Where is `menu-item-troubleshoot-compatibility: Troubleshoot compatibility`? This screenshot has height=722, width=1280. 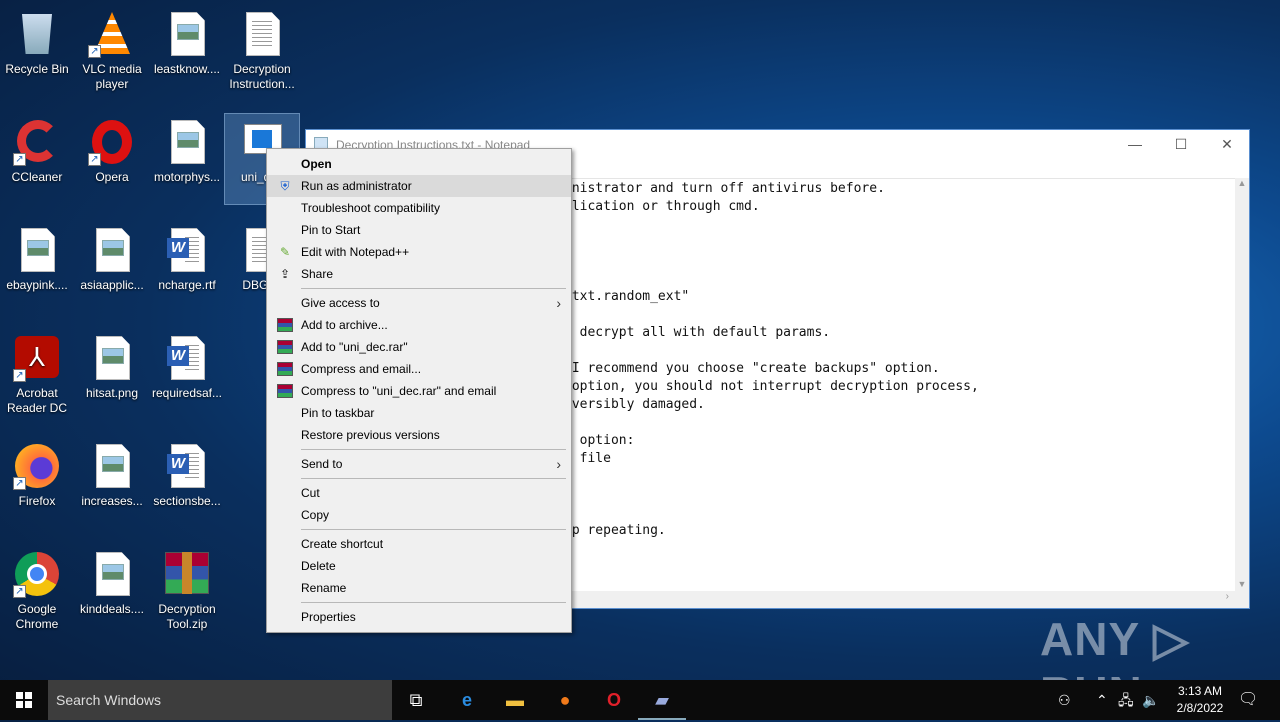
menu-item-troubleshoot-compatibility: Troubleshoot compatibility is located at coordinates (419, 208).